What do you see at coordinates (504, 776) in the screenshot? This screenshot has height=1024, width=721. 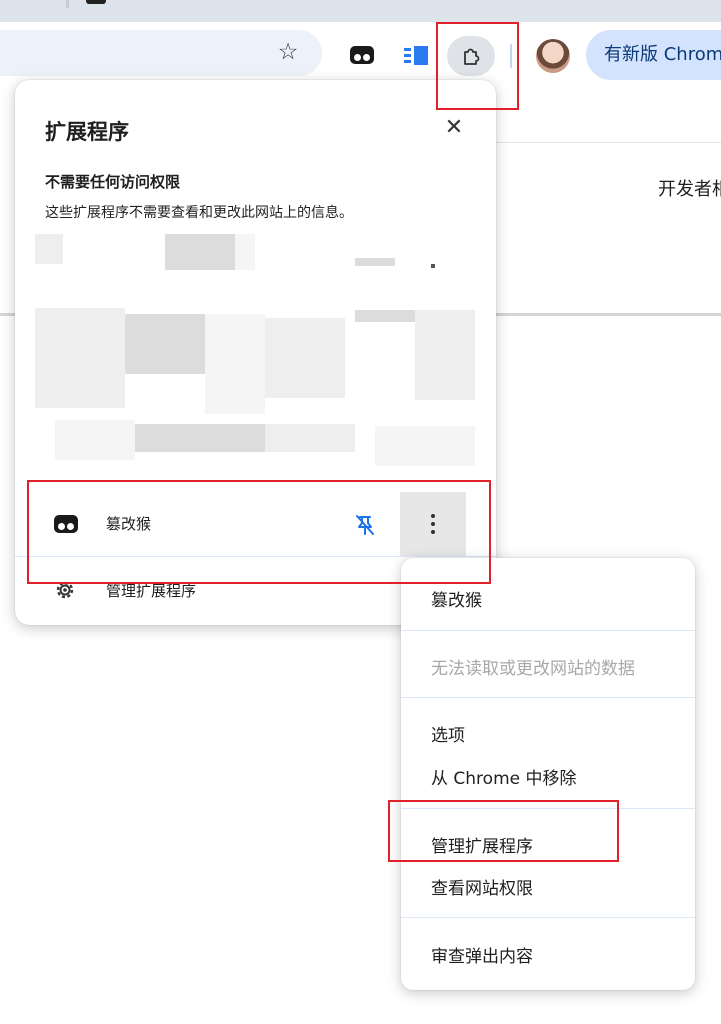 I see `menu-item-remove: 从 Chrome 中移除` at bounding box center [504, 776].